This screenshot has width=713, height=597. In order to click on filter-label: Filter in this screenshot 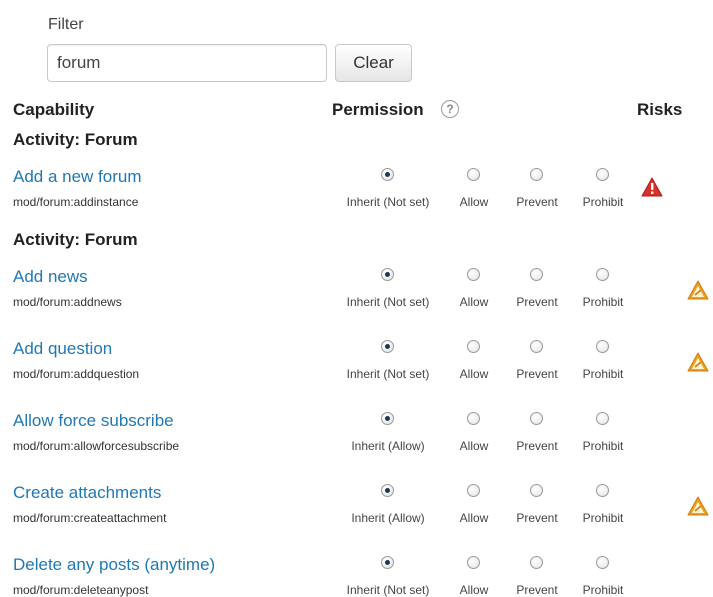, I will do `click(66, 24)`.